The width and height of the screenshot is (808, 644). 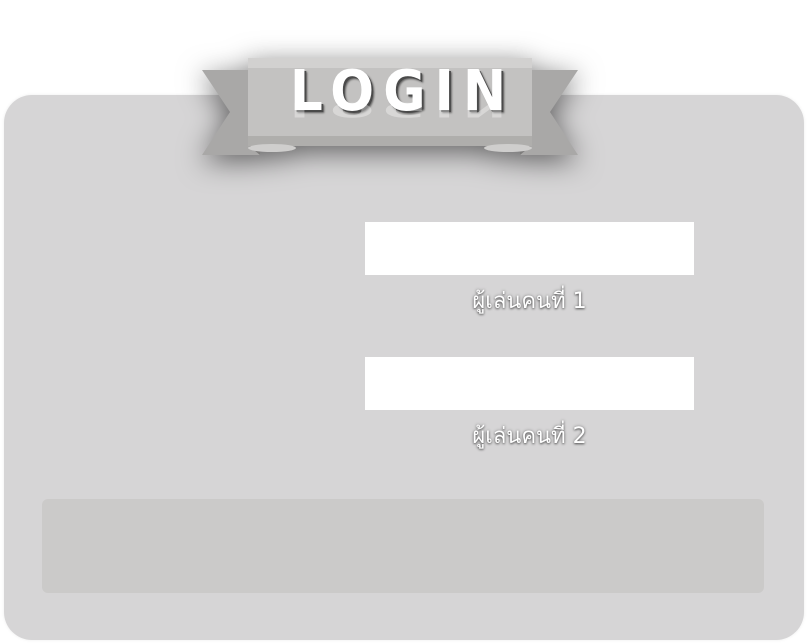 What do you see at coordinates (529, 436) in the screenshot?
I see `player2-label: ผู้เล่นคนที่ 2` at bounding box center [529, 436].